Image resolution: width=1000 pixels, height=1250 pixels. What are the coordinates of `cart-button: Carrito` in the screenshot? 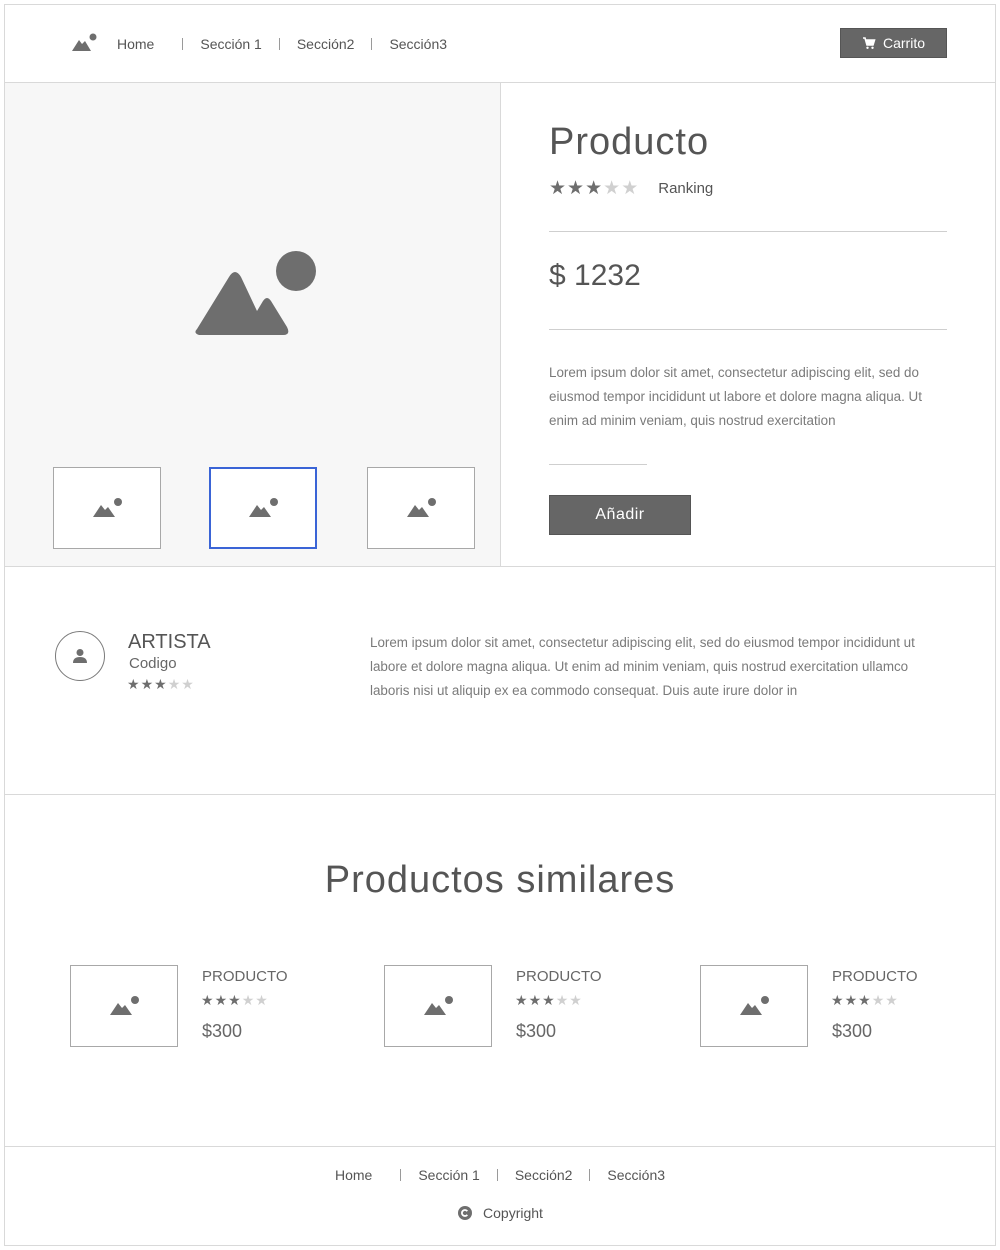 It's located at (893, 43).